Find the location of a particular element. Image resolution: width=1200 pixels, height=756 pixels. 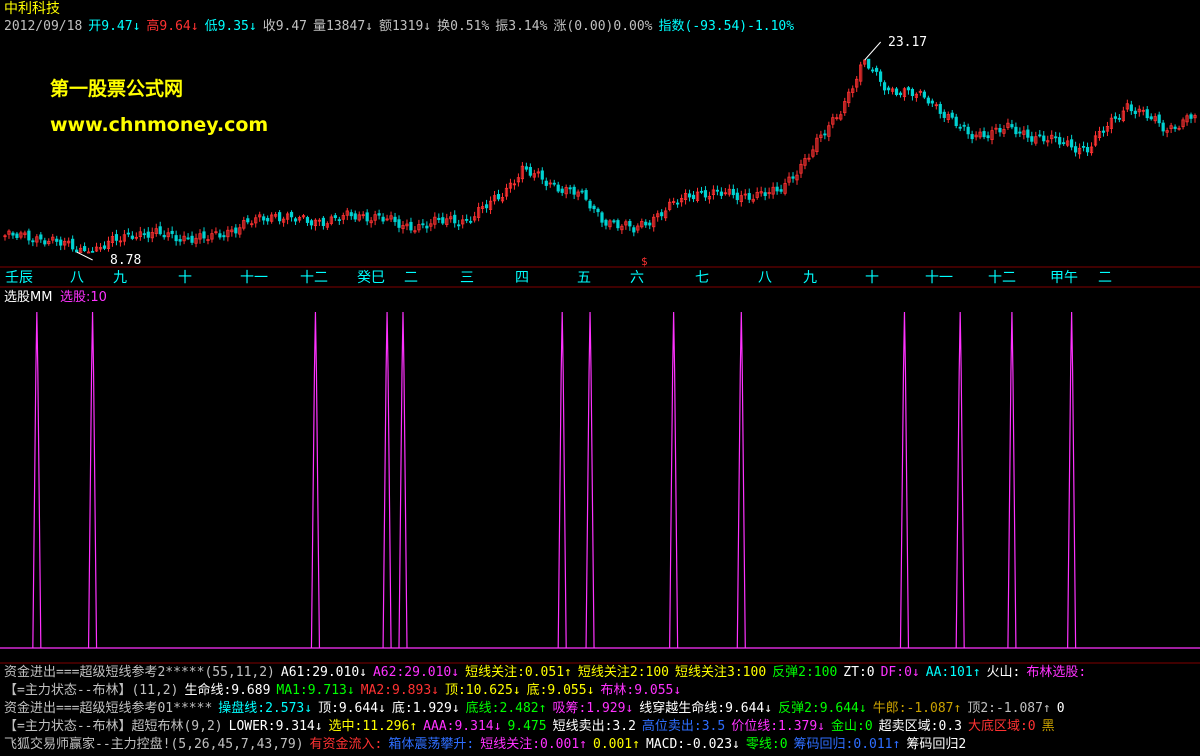

indicator-value: A61:29.010↓ is located at coordinates (323, 672).